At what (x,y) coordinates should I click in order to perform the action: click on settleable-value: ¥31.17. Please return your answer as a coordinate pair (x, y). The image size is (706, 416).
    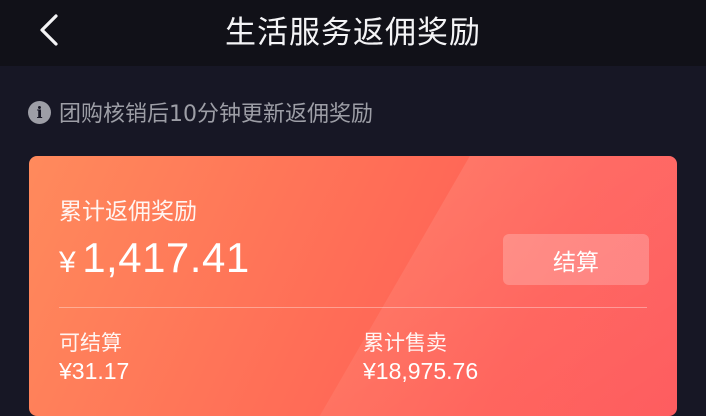
    Looking at the image, I should click on (94, 371).